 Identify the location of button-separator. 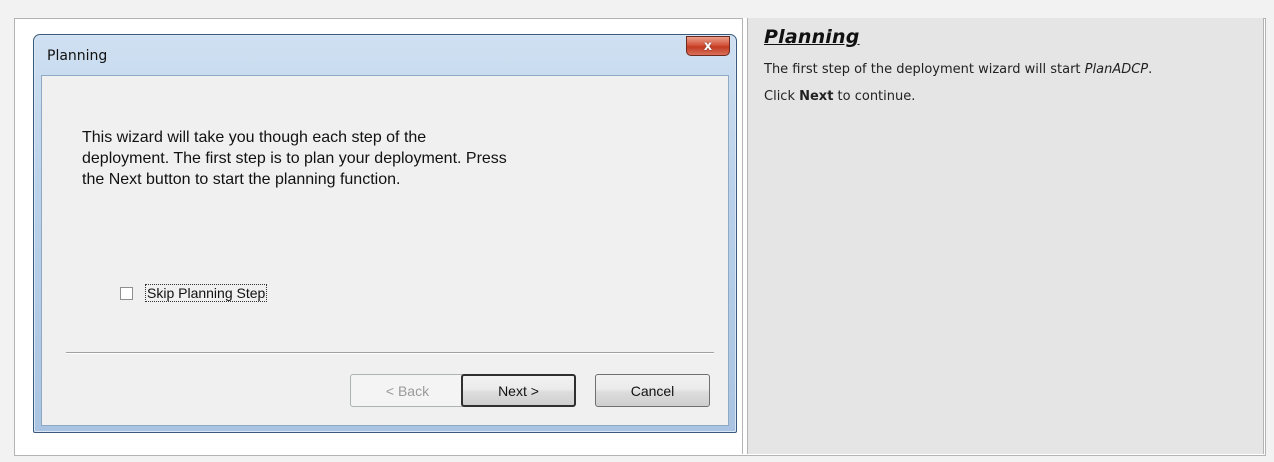
(390, 353).